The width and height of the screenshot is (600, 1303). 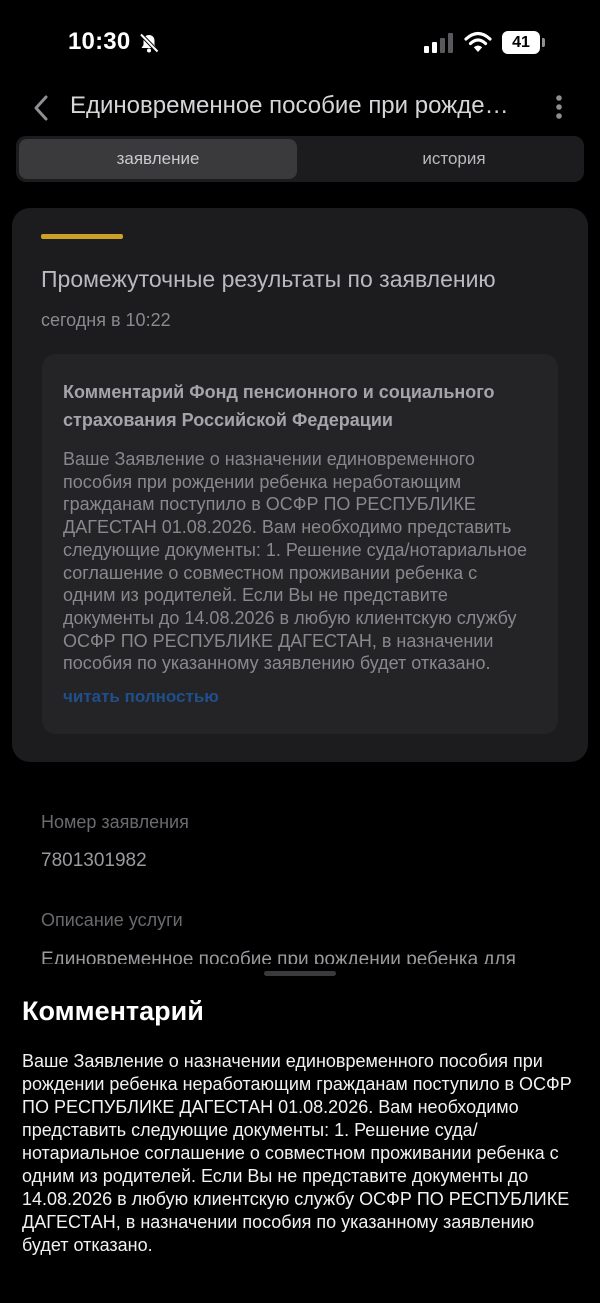 What do you see at coordinates (41, 108) in the screenshot?
I see `chevron-left-icon` at bounding box center [41, 108].